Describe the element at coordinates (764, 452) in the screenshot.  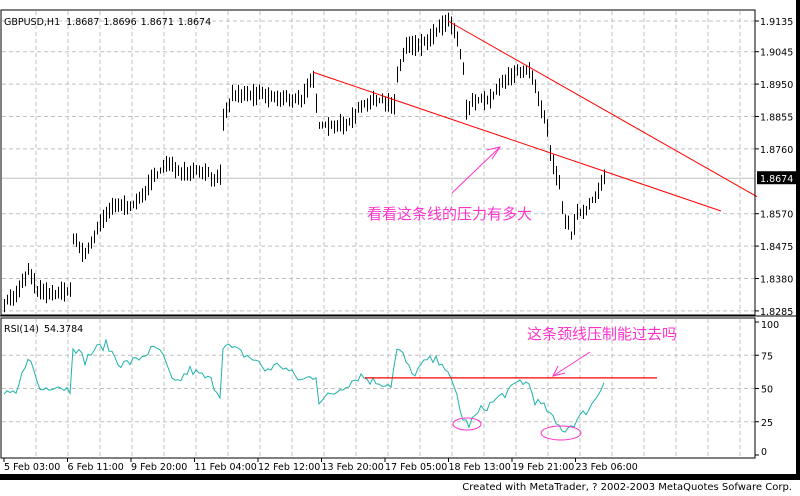
I see `rsi-tick-label: 0` at that location.